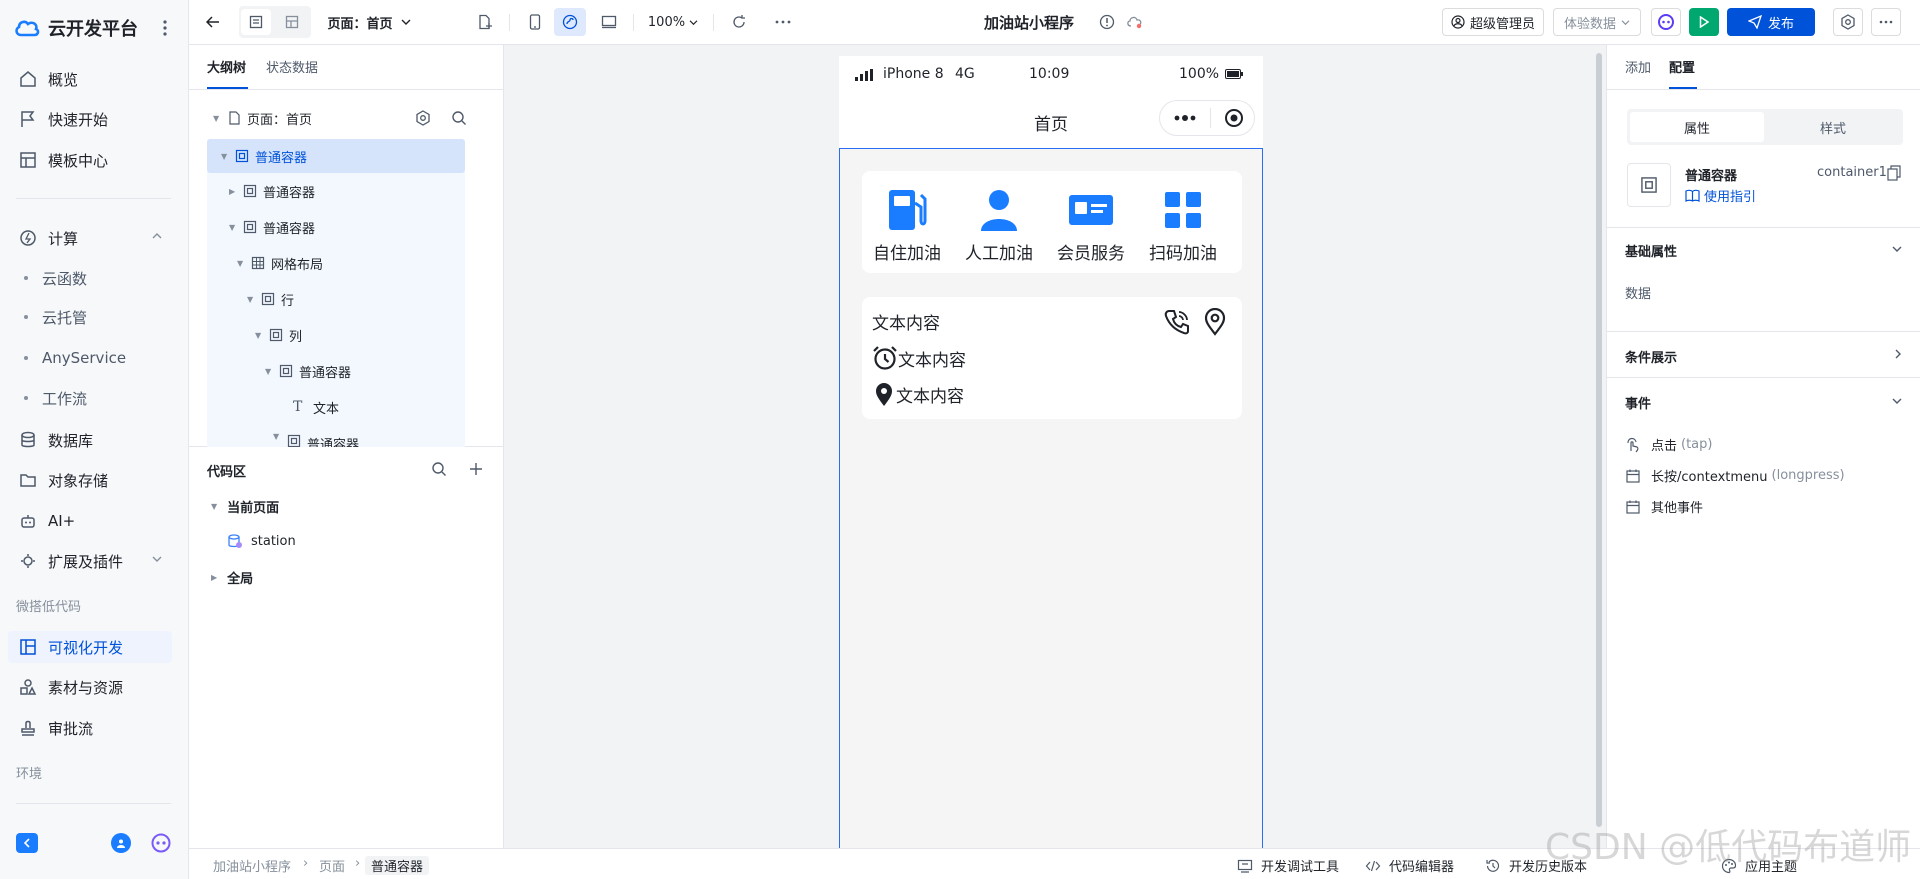  What do you see at coordinates (90, 278) in the screenshot?
I see `nav-cloud-function: 云函数` at bounding box center [90, 278].